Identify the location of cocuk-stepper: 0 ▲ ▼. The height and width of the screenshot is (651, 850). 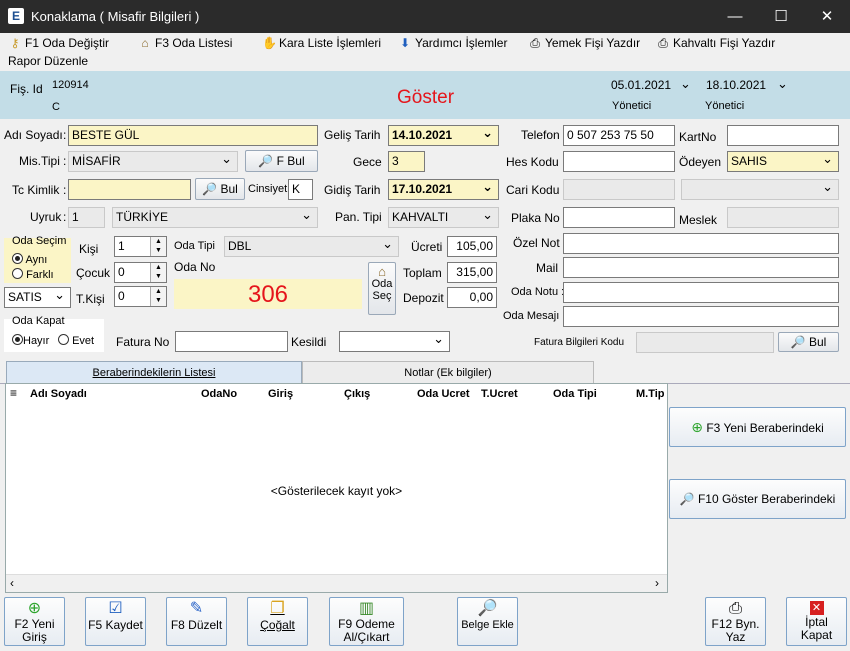
(140, 272).